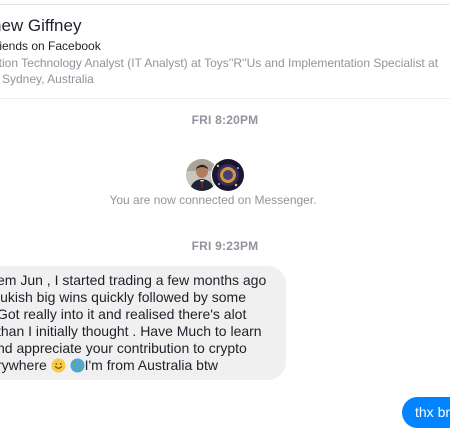 This screenshot has height=447, width=450. Describe the element at coordinates (225, 246) in the screenshot. I see `conversation-timestamp: FRI 9:23PM` at that location.